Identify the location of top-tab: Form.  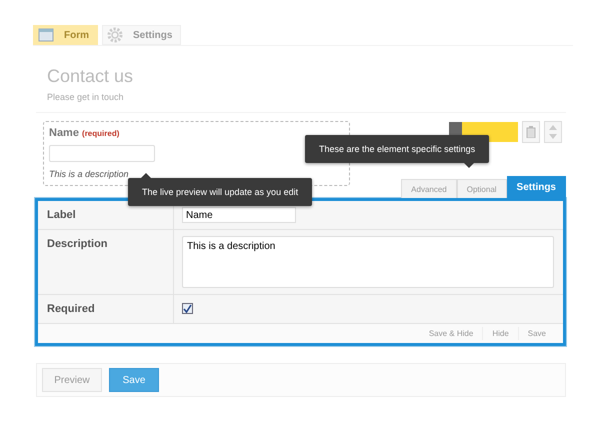
(65, 35).